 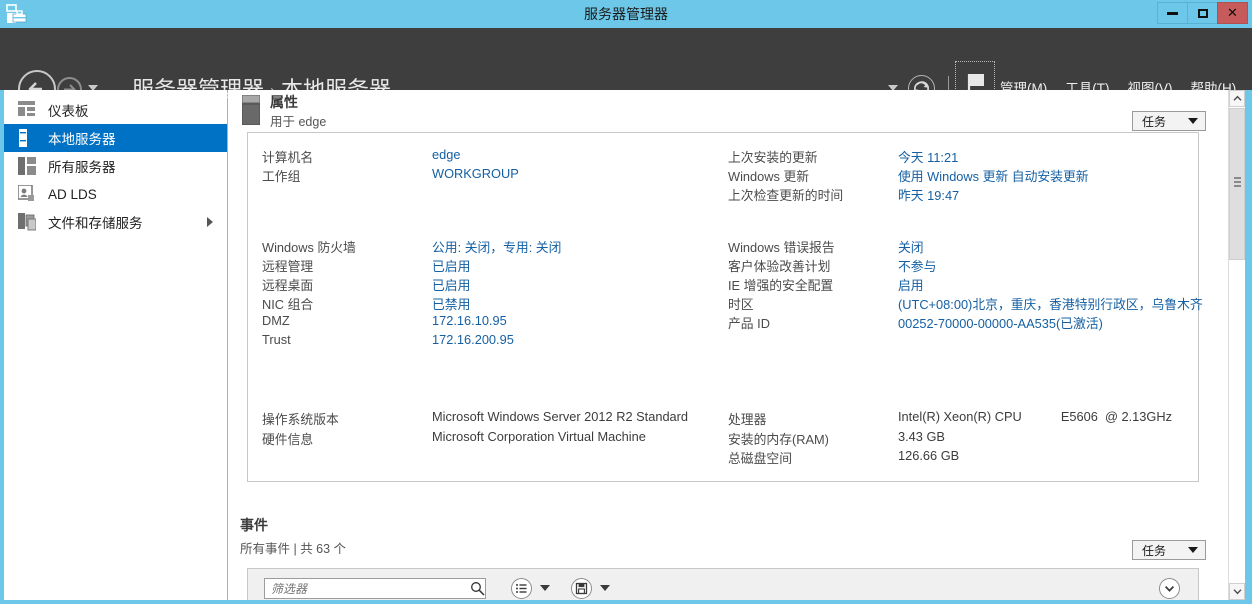 What do you see at coordinates (581, 588) in the screenshot?
I see `save-icon` at bounding box center [581, 588].